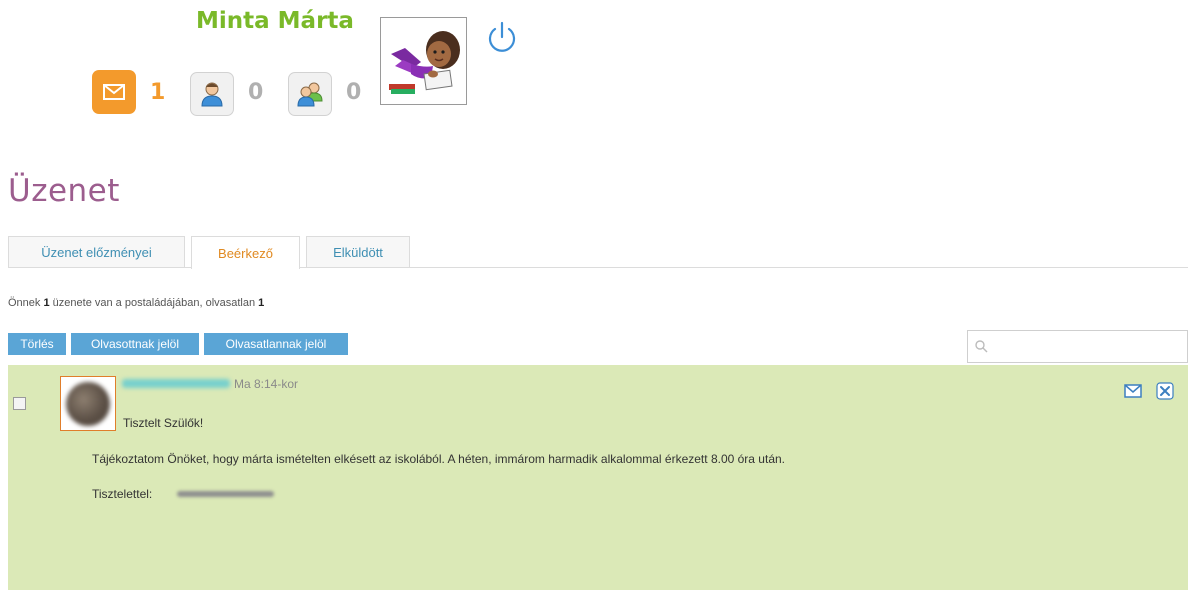 This screenshot has height=590, width=1188. Describe the element at coordinates (122, 494) in the screenshot. I see `message-signature-label: Tisztelettel:` at that location.